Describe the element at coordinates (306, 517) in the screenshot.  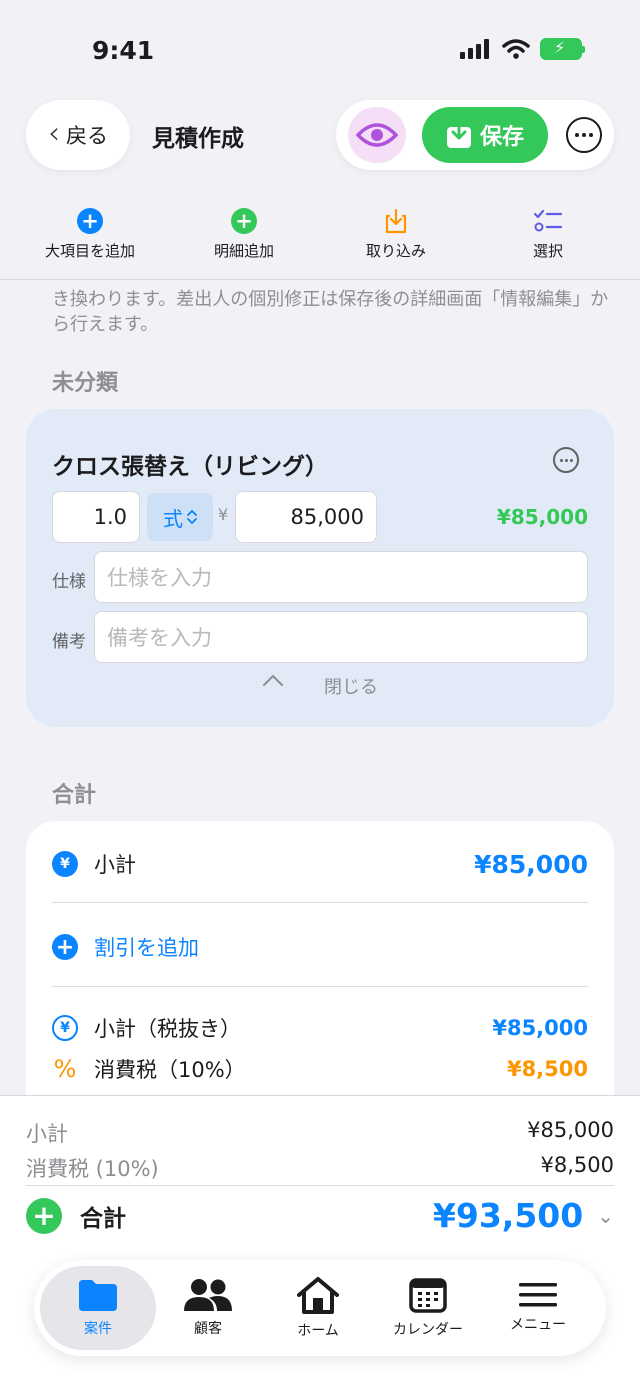
I see `unit-price-field: 85,000` at that location.